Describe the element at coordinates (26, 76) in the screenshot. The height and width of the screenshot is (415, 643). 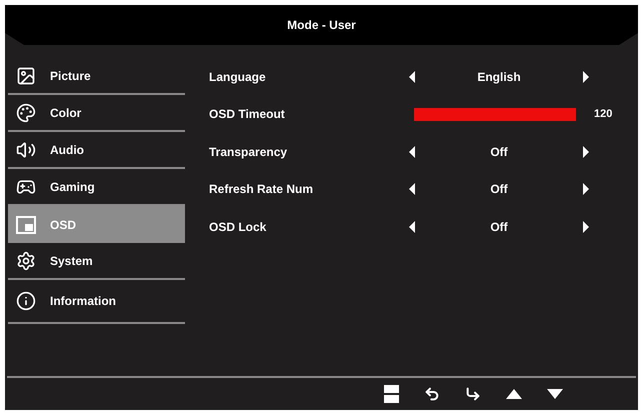
I see `picture-icon` at that location.